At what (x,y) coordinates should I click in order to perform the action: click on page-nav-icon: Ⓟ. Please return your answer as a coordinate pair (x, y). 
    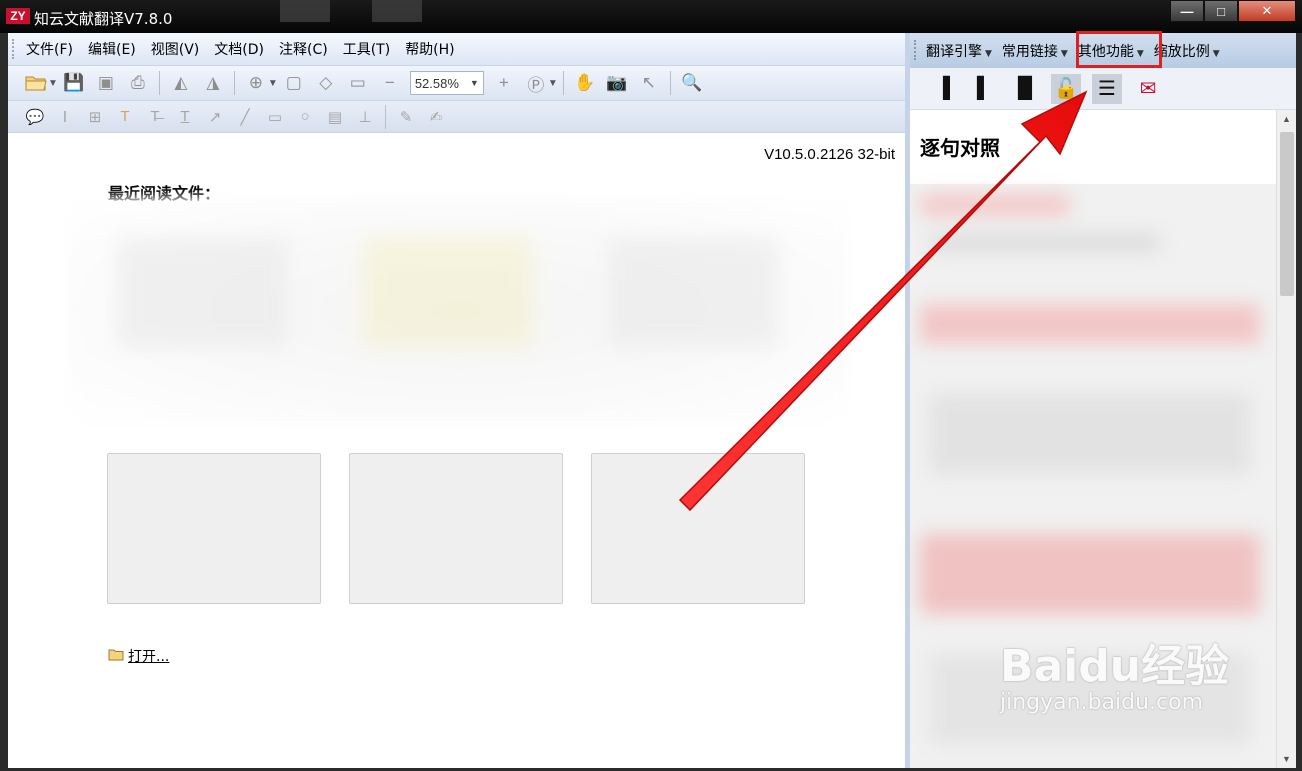
    Looking at the image, I should click on (536, 83).